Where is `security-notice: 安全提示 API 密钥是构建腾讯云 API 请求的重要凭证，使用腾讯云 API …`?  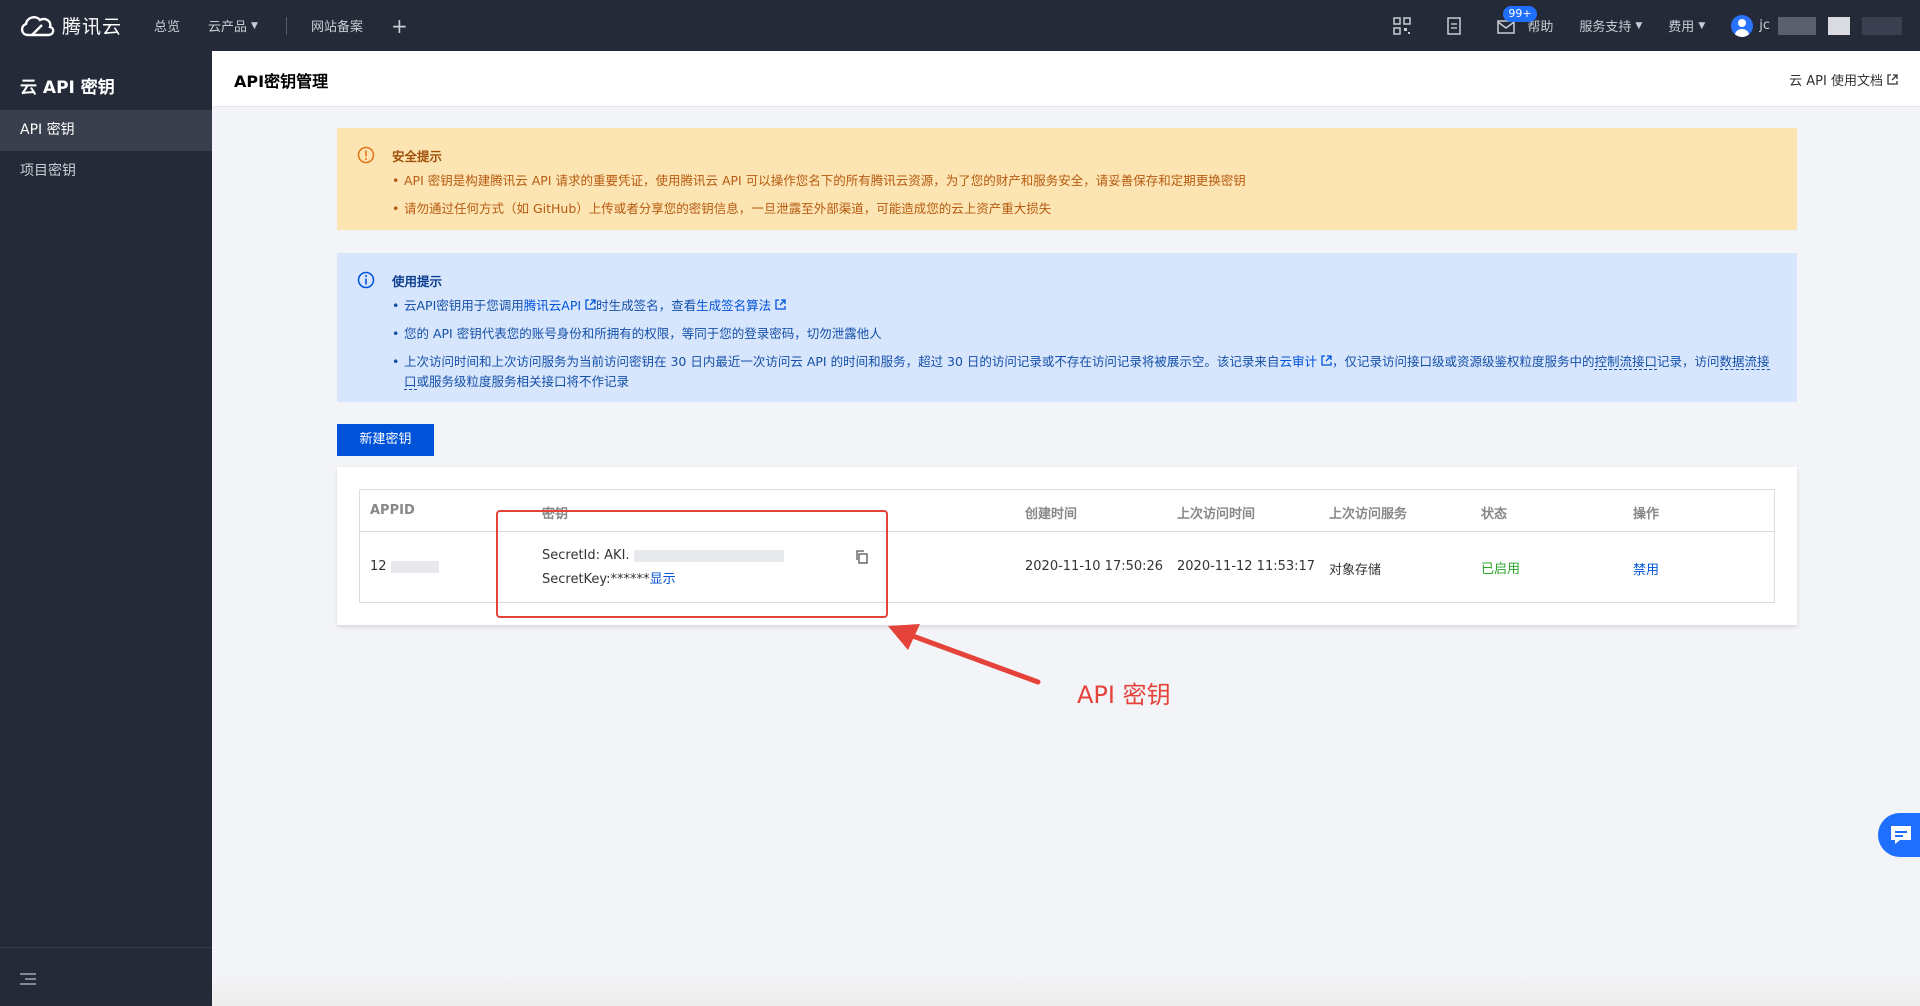 security-notice: 安全提示 API 密钥是构建腾讯云 API 请求的重要凭证，使用腾讯云 API … is located at coordinates (1067, 179).